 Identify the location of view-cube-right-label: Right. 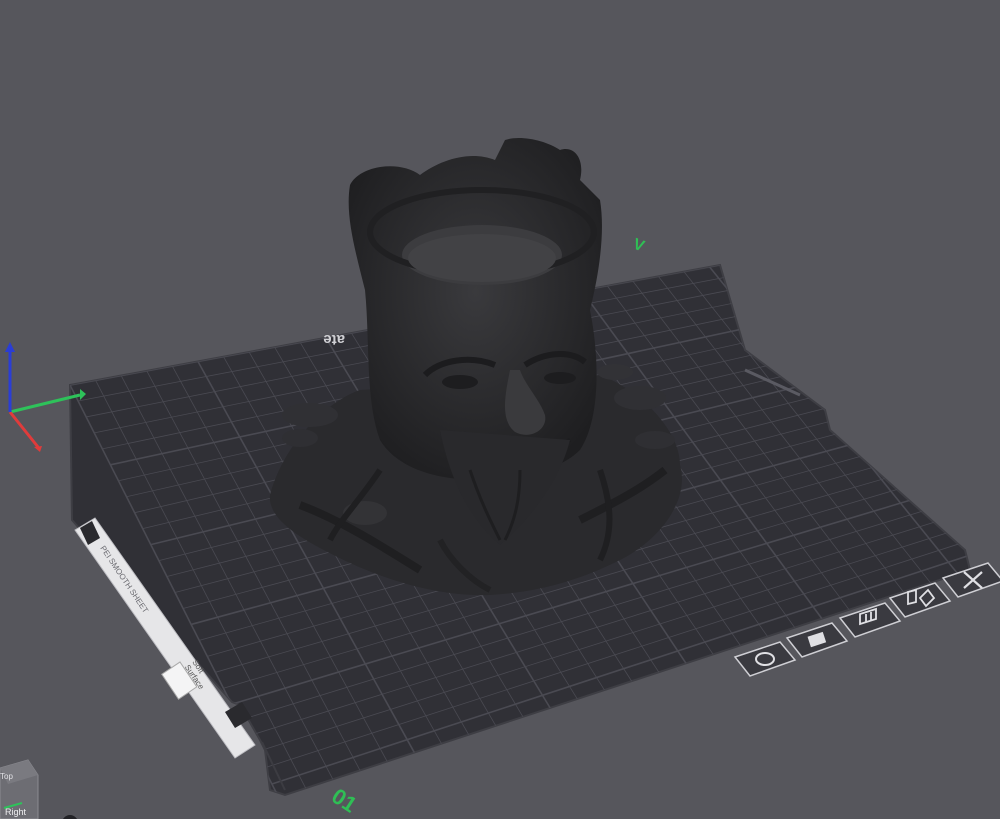
(16, 812).